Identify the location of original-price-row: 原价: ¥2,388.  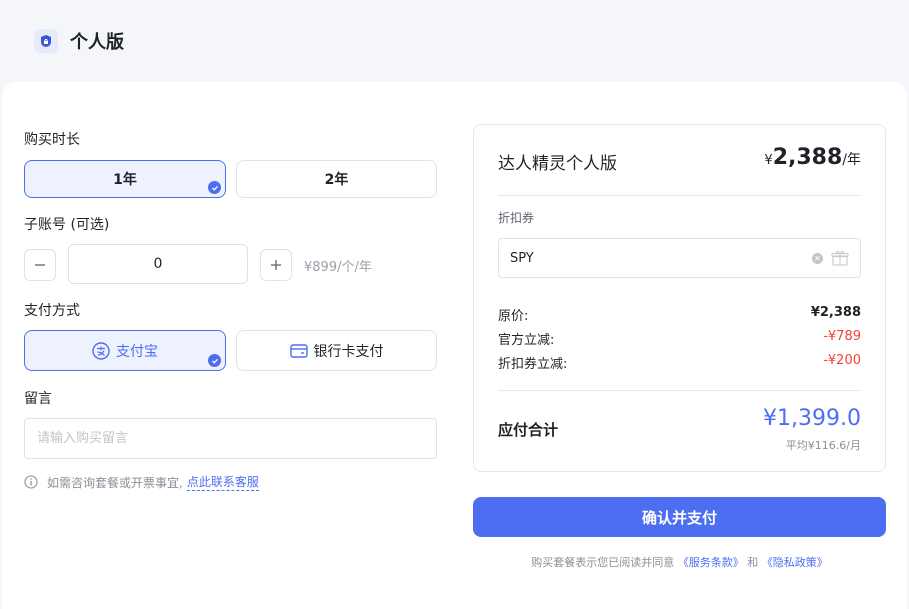
(679, 314).